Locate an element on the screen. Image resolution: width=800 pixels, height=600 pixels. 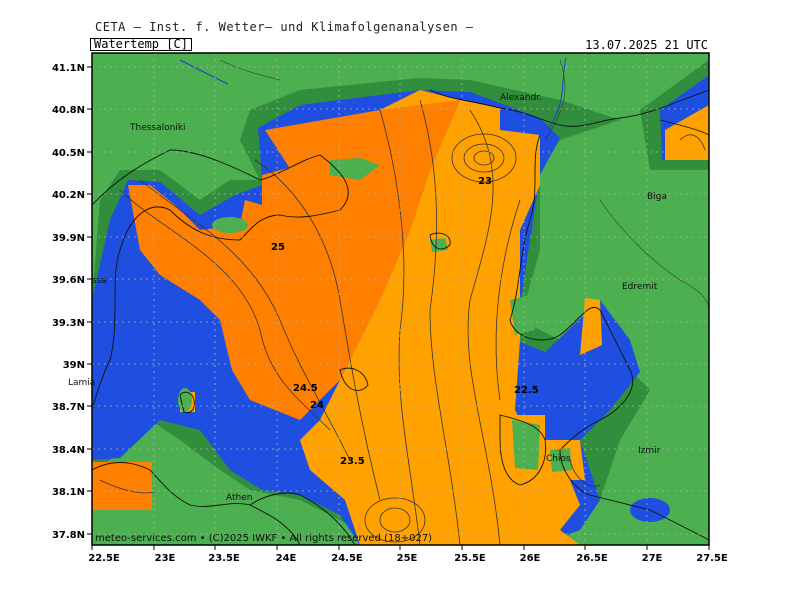
y-tick-label: 41.1N is located at coordinates (68, 68).